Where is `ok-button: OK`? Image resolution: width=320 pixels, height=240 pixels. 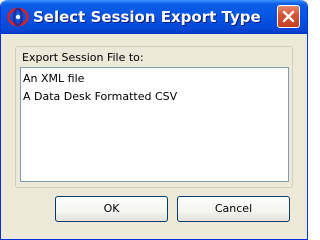 ok-button: OK is located at coordinates (111, 209).